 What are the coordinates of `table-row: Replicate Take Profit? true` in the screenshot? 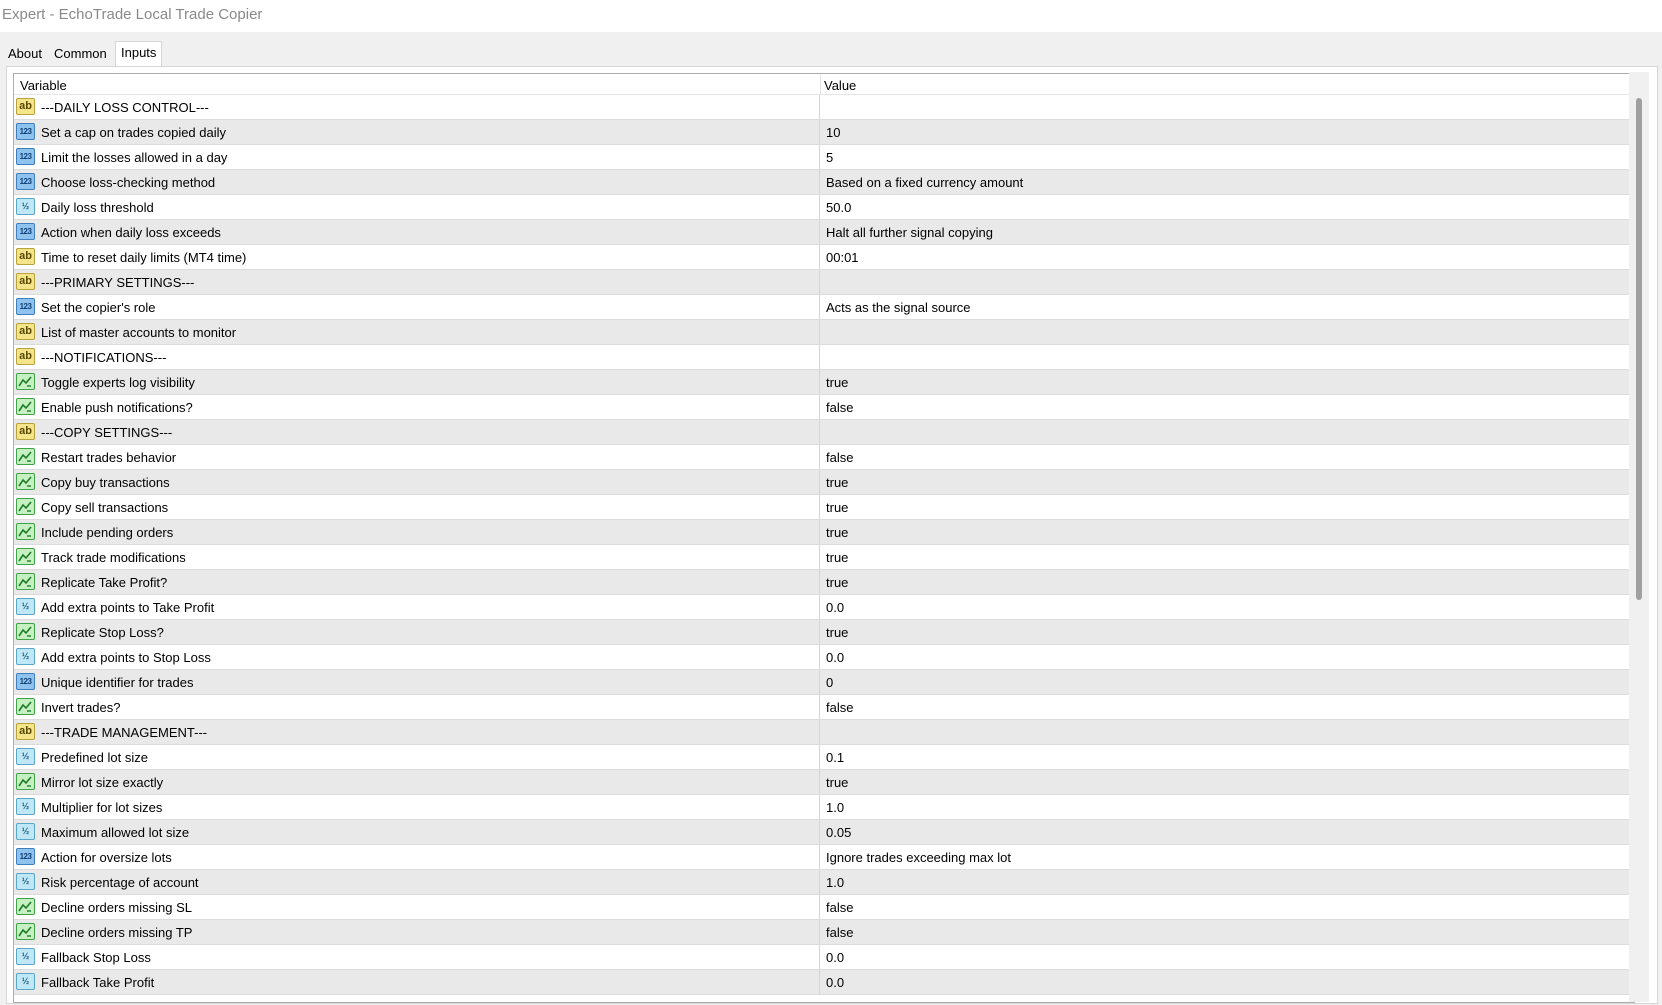 It's located at (824, 582).